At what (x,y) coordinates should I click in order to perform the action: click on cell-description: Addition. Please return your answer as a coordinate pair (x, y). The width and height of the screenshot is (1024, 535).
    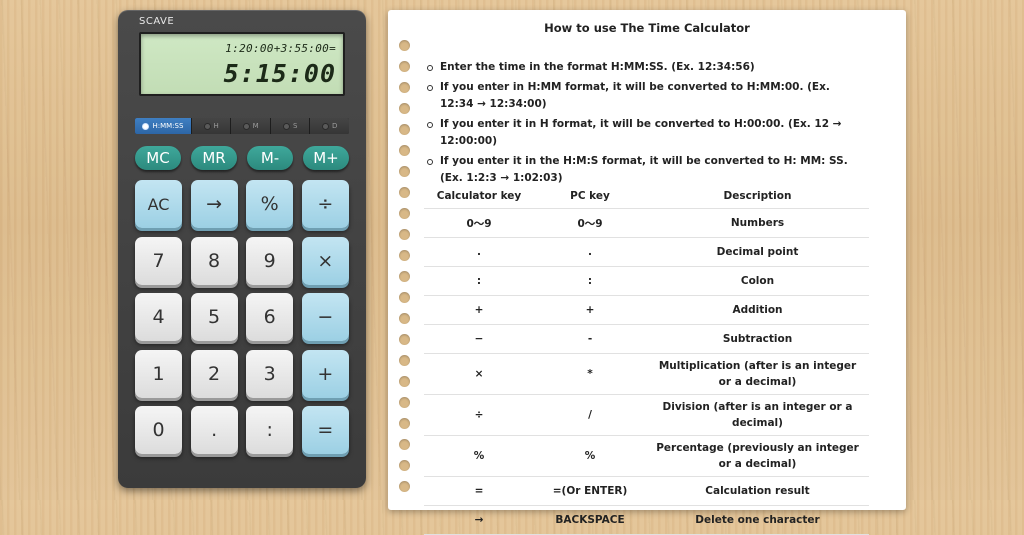
    Looking at the image, I should click on (757, 310).